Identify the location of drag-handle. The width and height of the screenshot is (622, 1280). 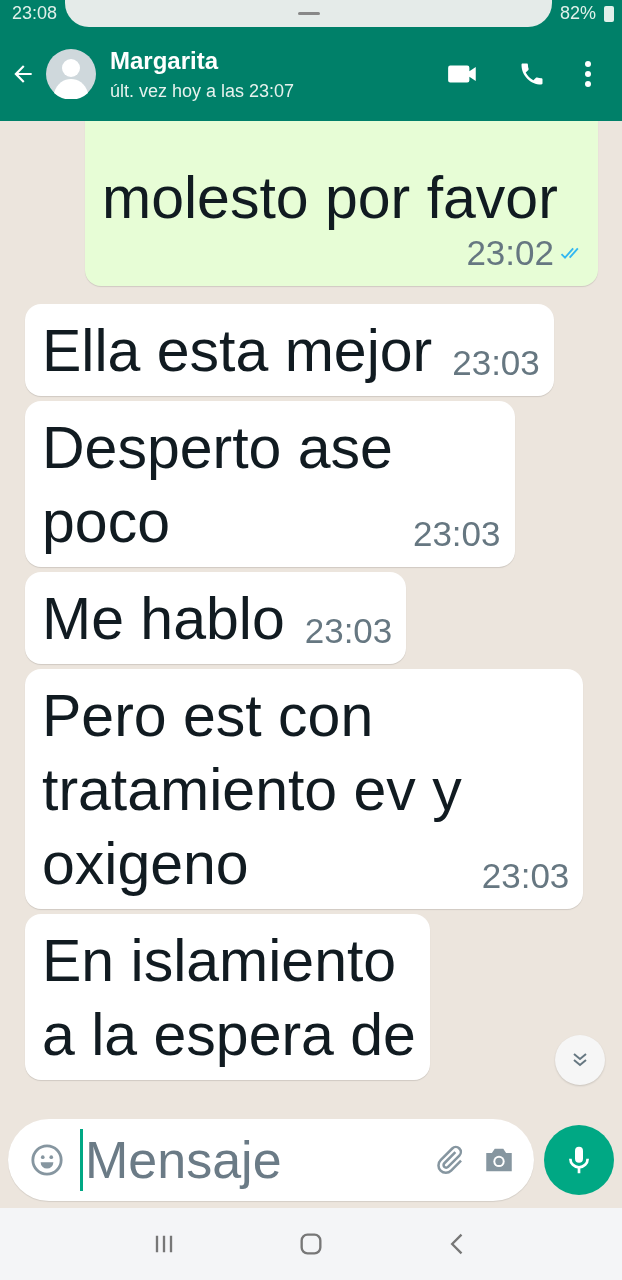
(308, 13).